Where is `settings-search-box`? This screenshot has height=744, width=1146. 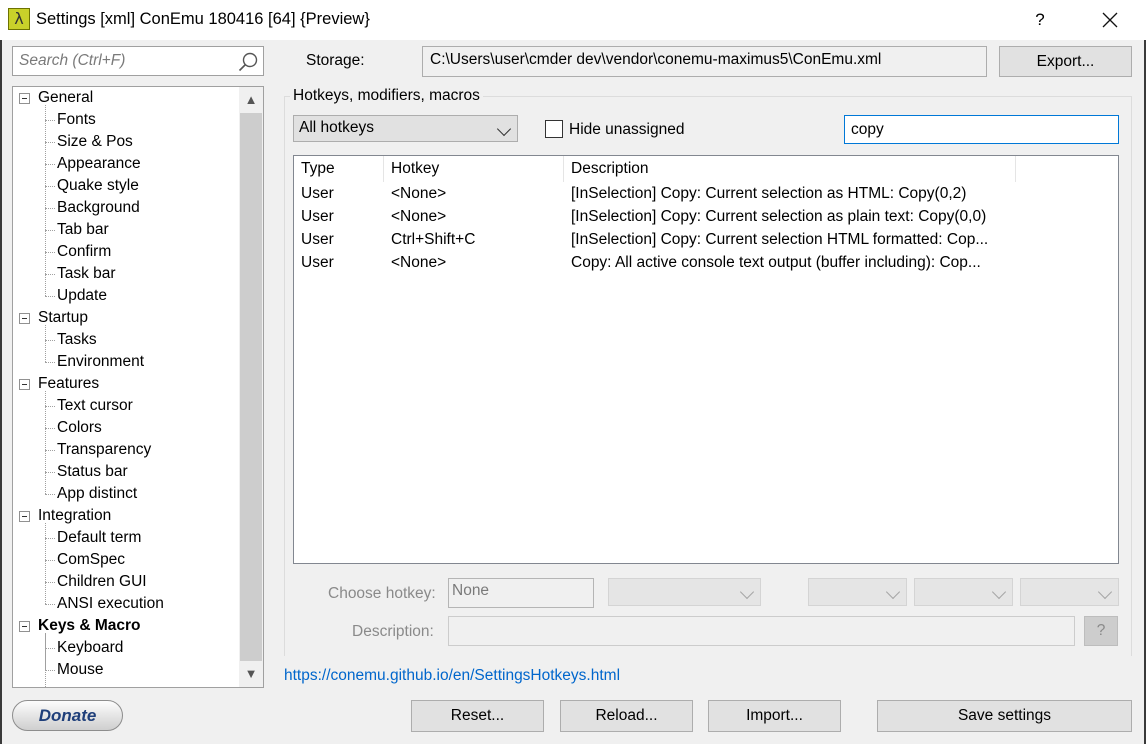
settings-search-box is located at coordinates (138, 61).